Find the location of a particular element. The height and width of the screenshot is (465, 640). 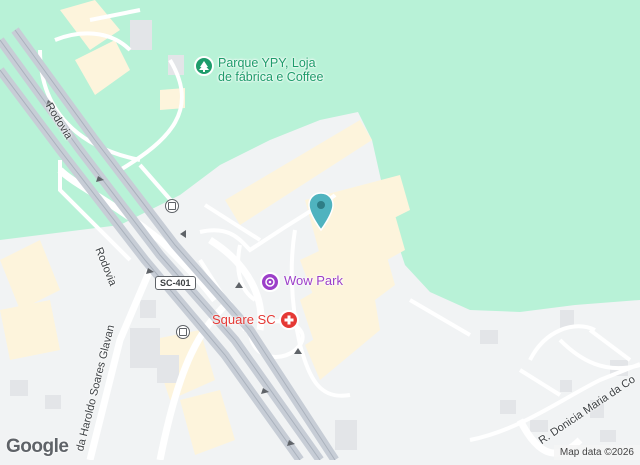

poi-parque-ypy-label: Parque YPY, Loja de fábrica e Coffee is located at coordinates (270, 70).